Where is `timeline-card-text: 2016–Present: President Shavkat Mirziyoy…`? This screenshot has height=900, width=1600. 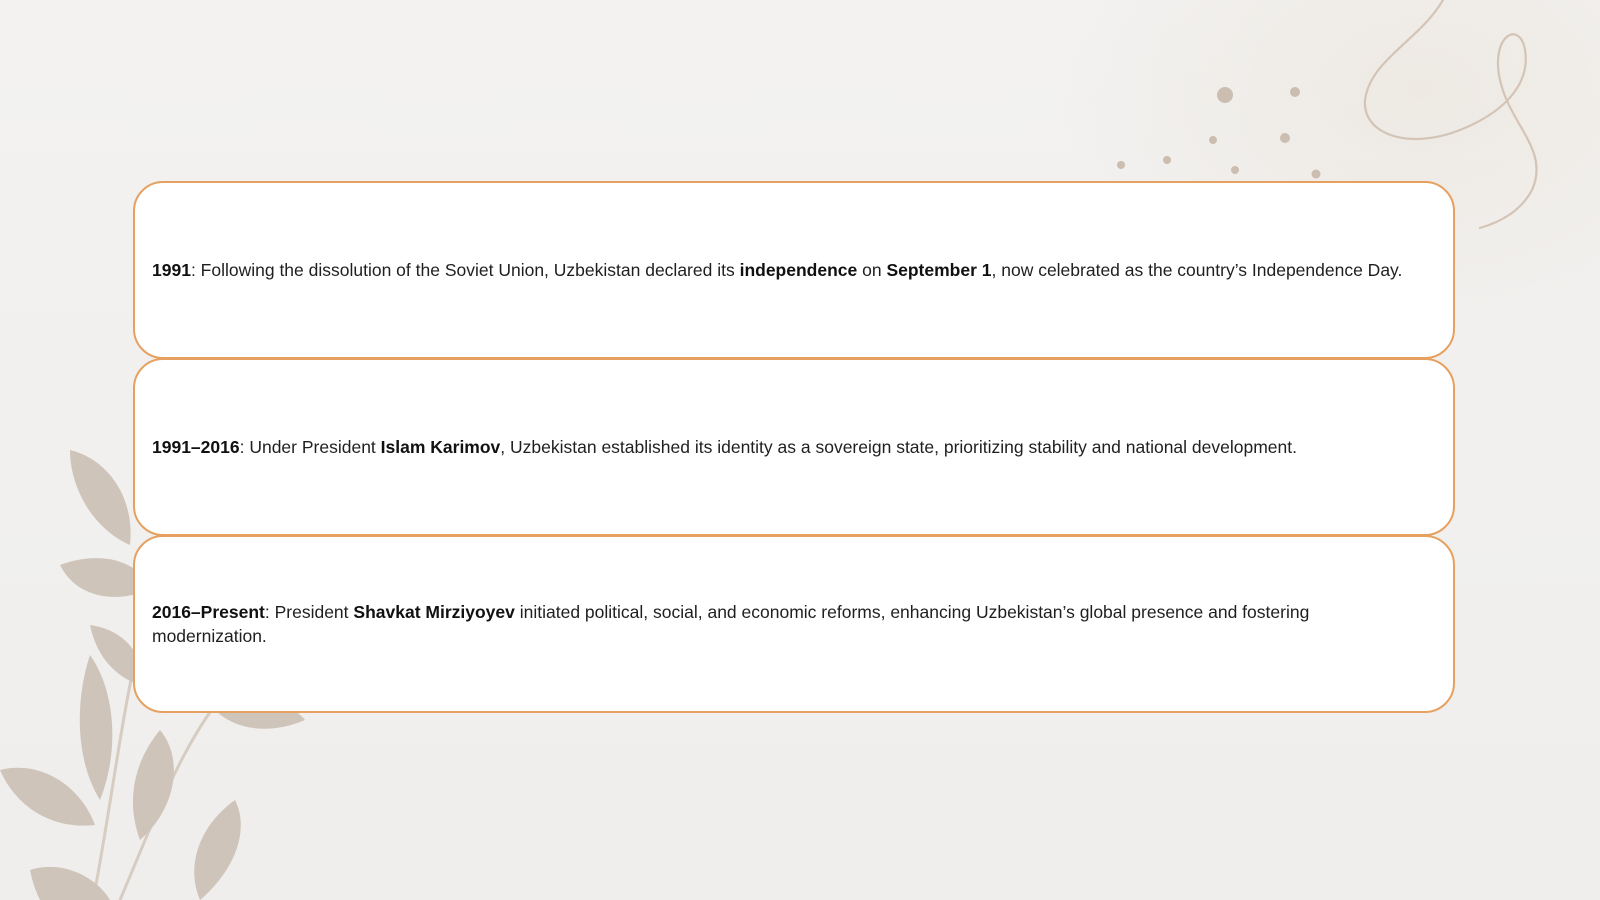
timeline-card-text: 2016–Present: President Shavkat Mirziyoy… is located at coordinates (789, 624).